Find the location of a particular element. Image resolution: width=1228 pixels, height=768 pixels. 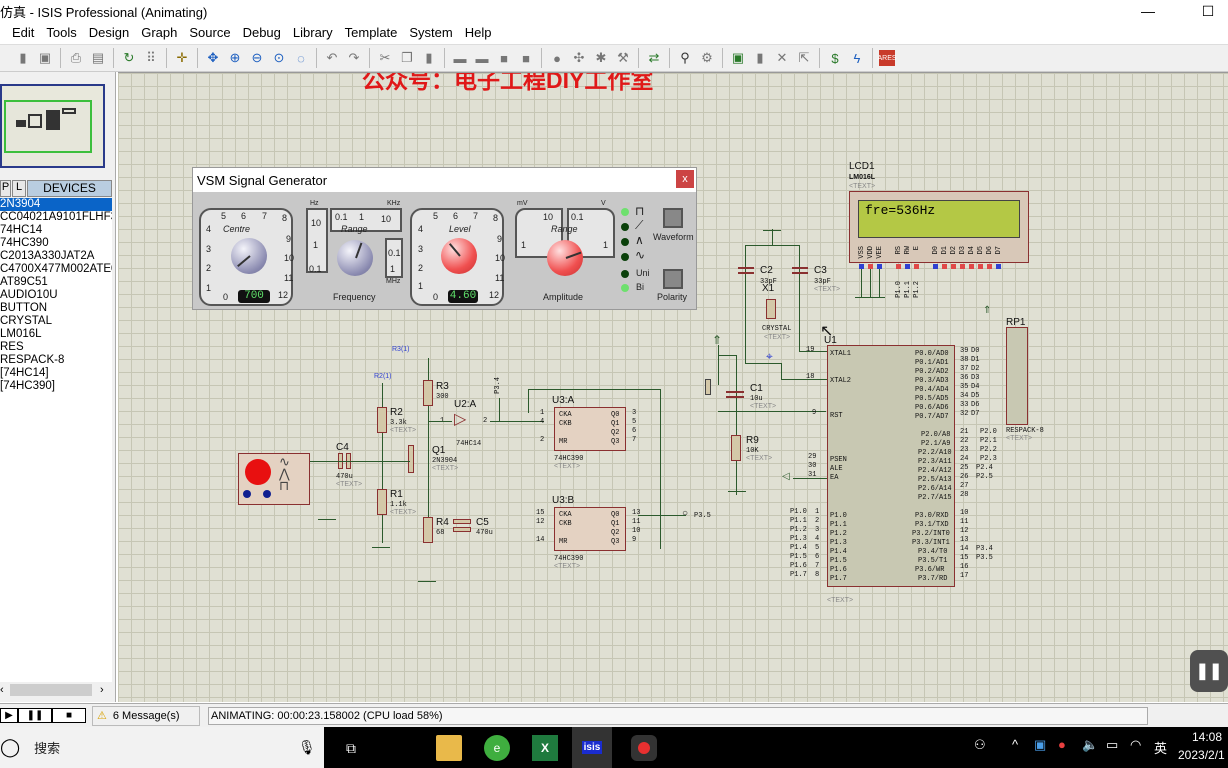

exit-parent-icon: ✕ is located at coordinates (782, 58).